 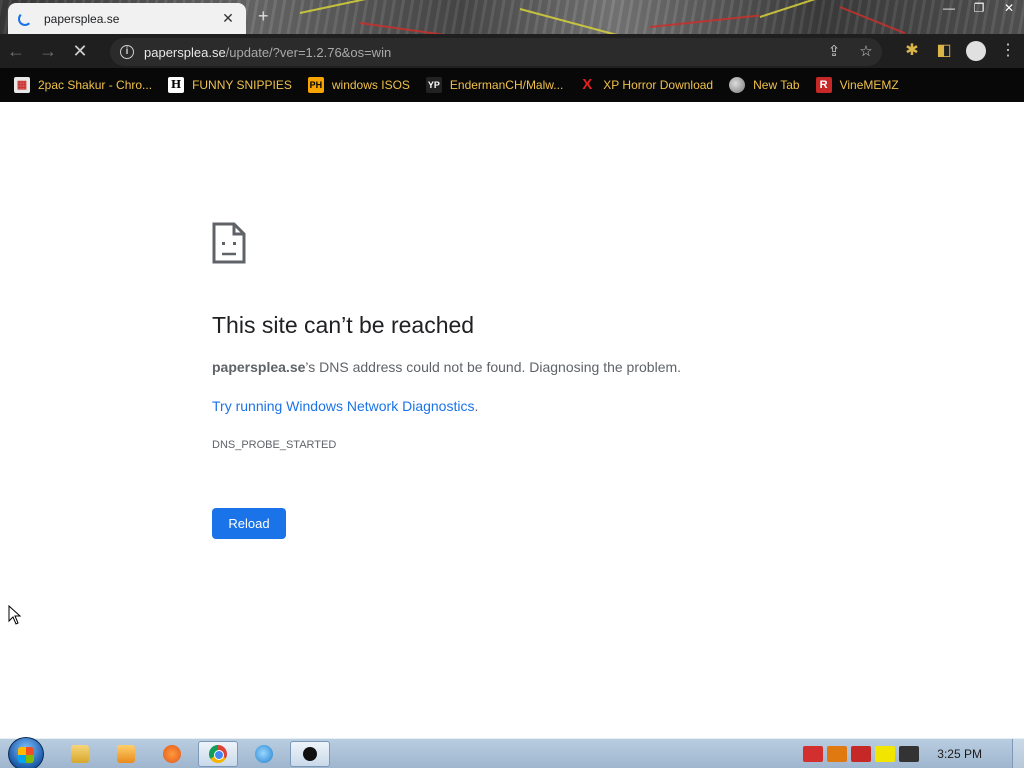 I want to click on error-code: DNS_PROBE_STARTED, so click(x=274, y=445).